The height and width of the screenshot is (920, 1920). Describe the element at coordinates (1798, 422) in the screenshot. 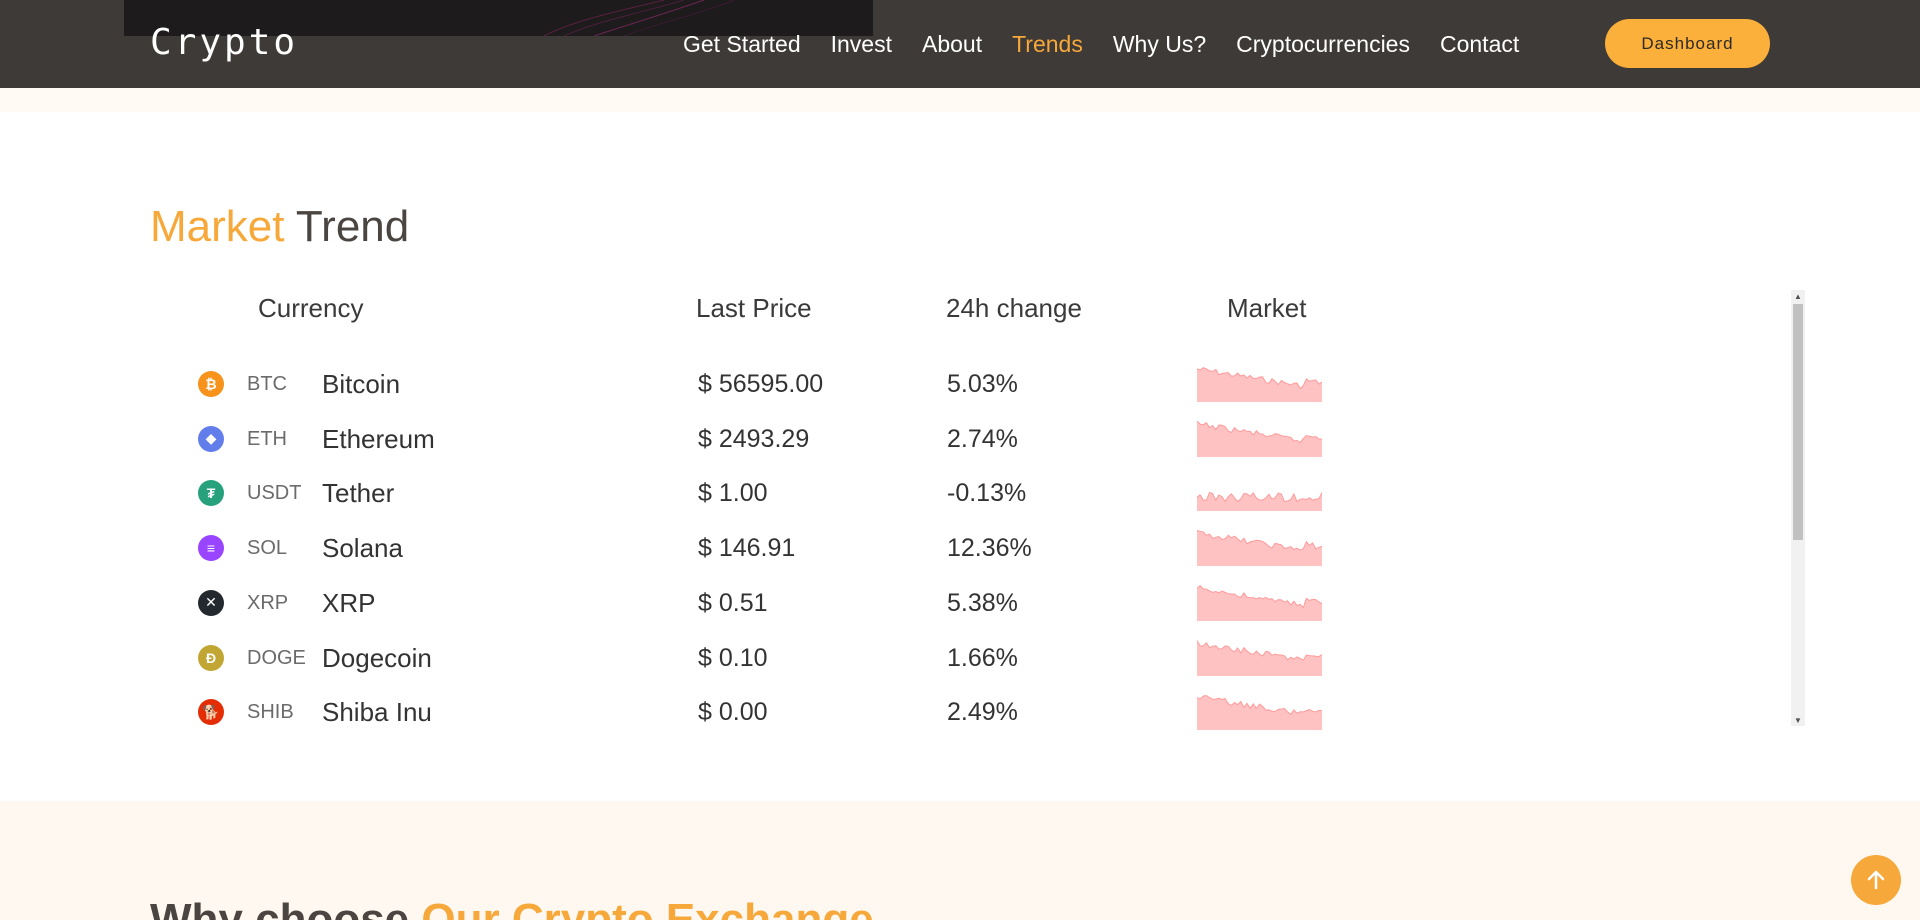

I see `scrollbar-thumb` at that location.